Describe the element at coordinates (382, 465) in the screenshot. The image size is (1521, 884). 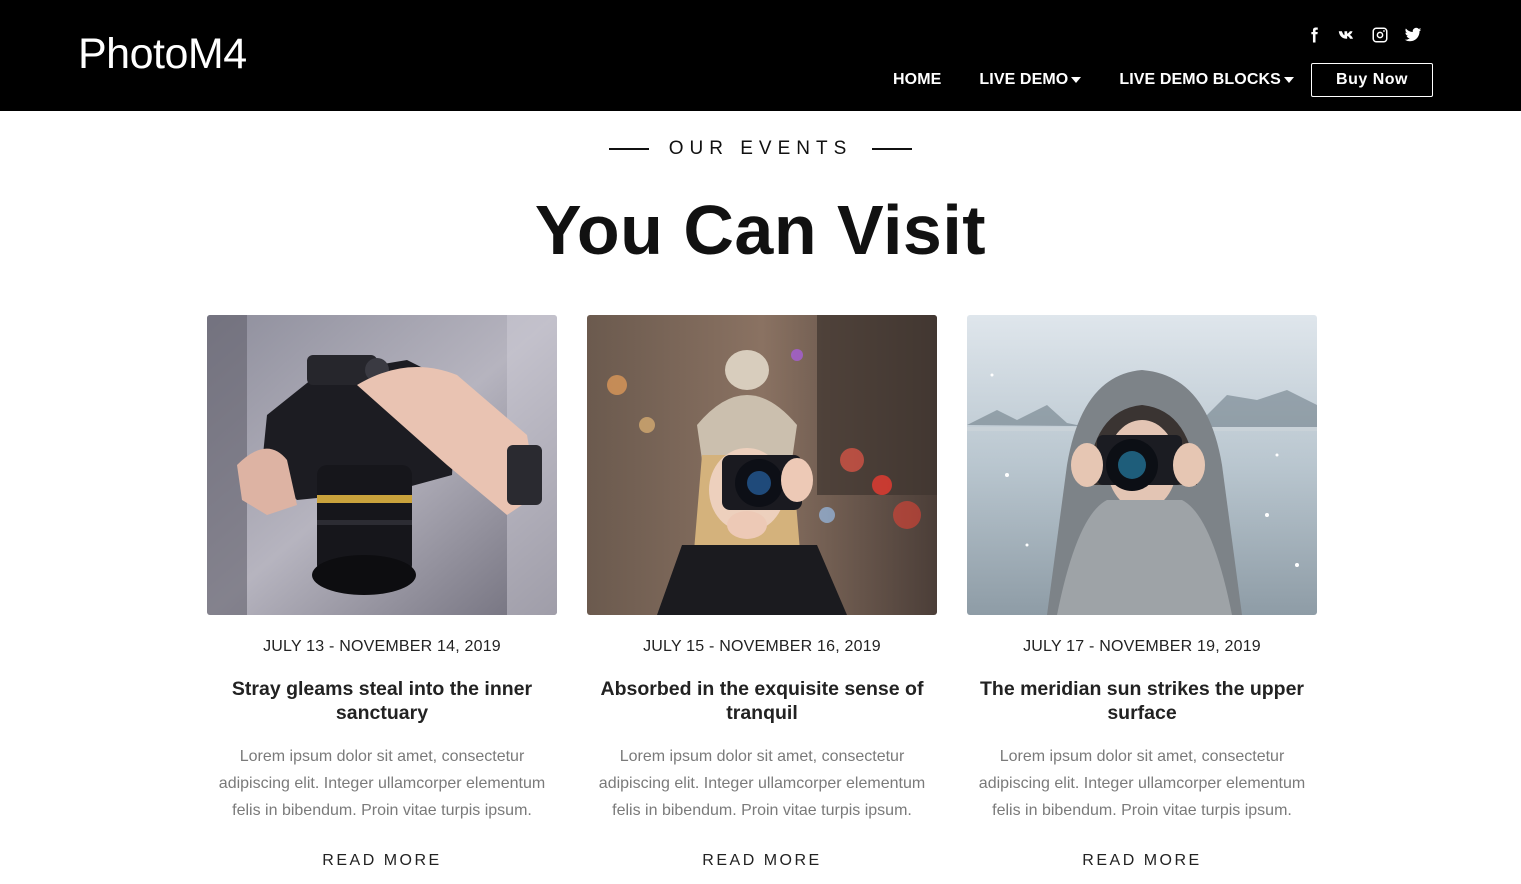
I see `event-photo-camera-hands` at that location.